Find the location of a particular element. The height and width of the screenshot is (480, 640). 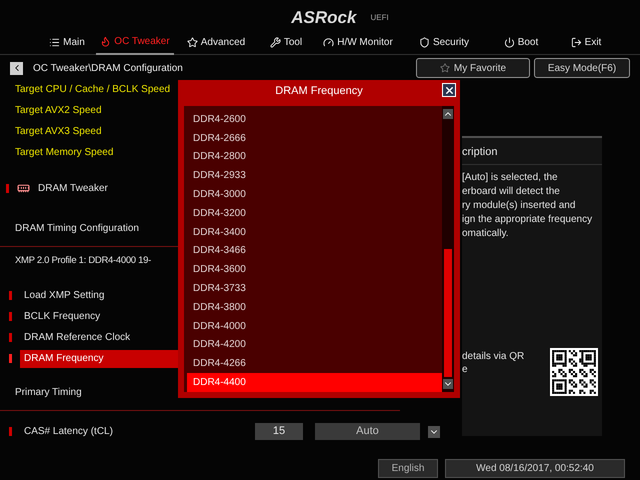

setting-item: DRAM Reference Clock is located at coordinates (100, 337).